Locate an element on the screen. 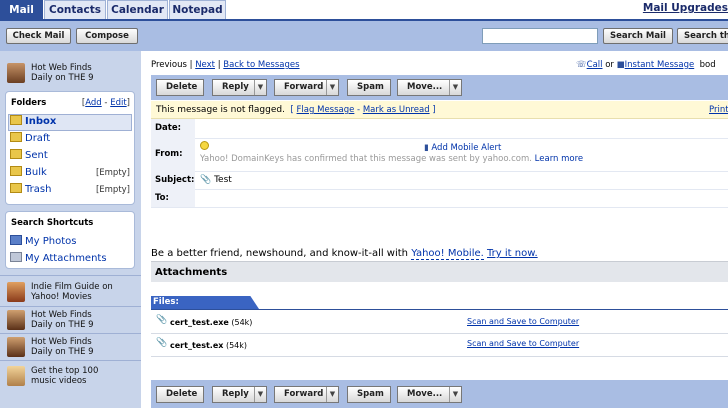 Image resolution: width=728 pixels, height=408 pixels. paperclip-icon: 📎 is located at coordinates (162, 320).